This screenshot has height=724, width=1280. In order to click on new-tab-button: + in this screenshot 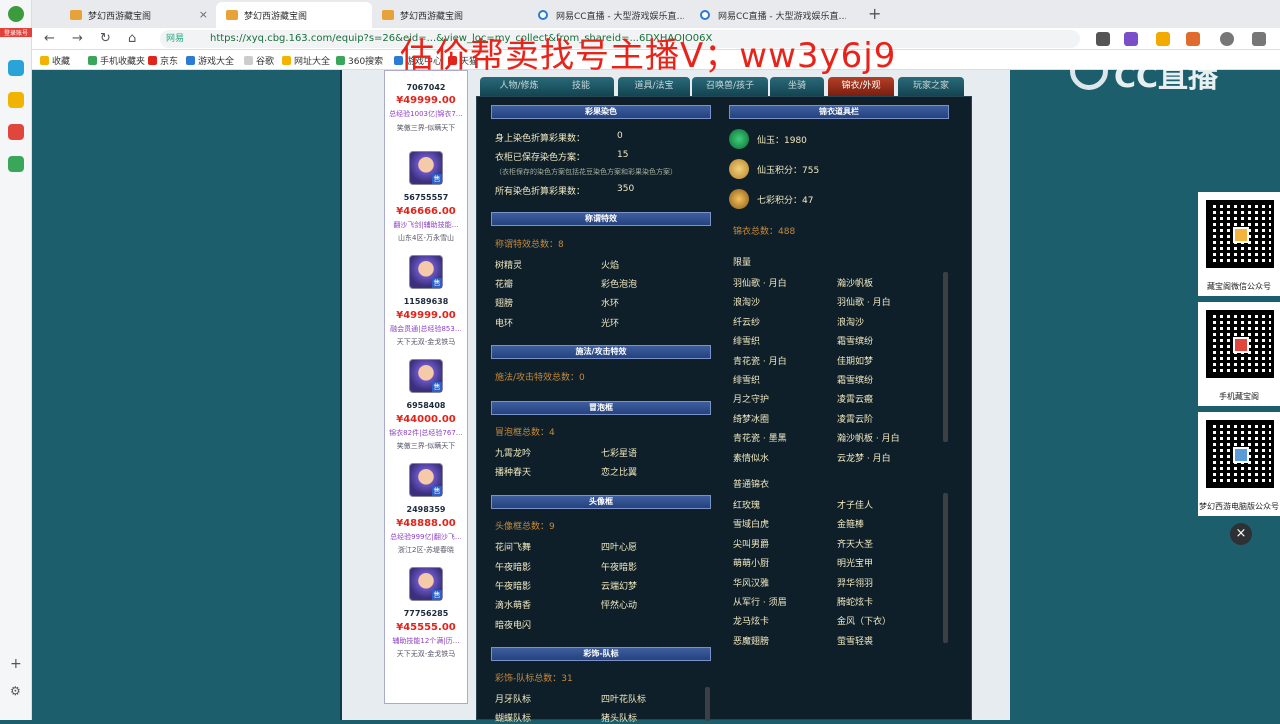, I will do `click(874, 13)`.